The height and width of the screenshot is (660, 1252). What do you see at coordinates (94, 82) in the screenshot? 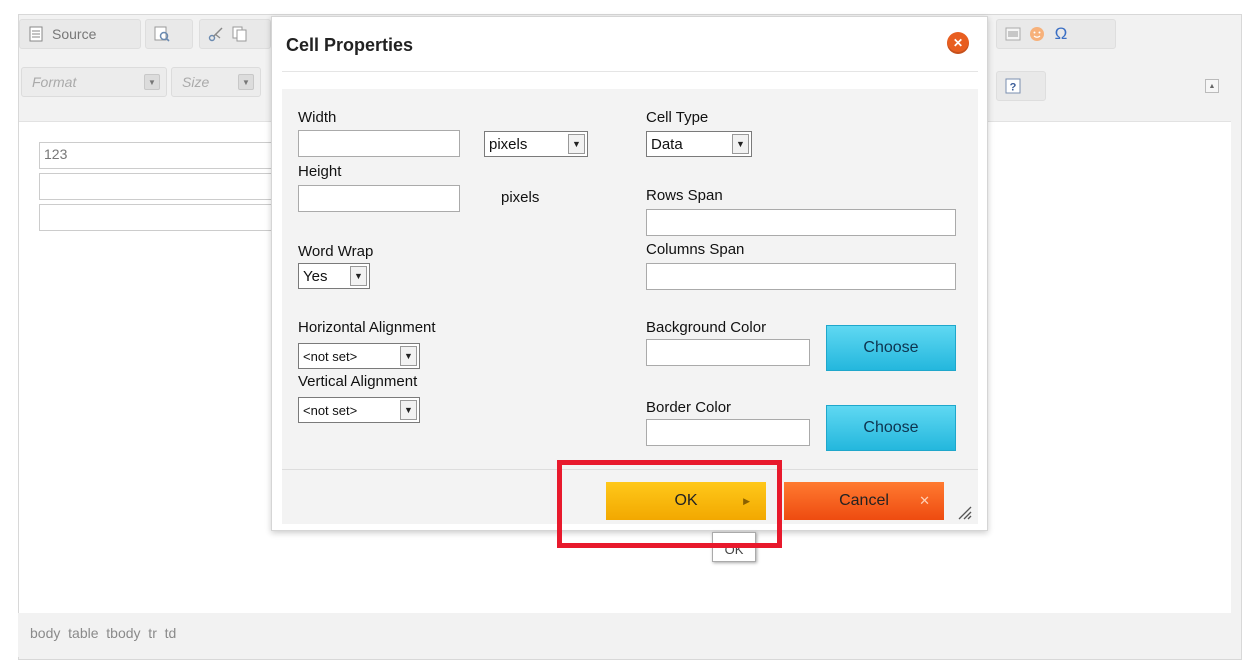
I see `format-dropdown: Format ▼` at bounding box center [94, 82].